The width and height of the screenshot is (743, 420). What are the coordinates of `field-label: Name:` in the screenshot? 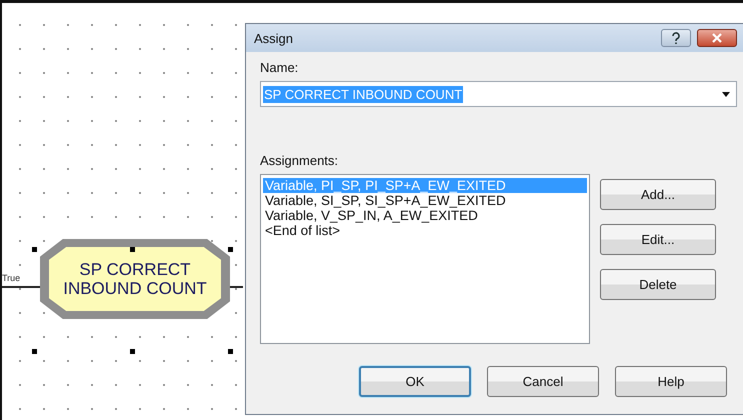 It's located at (280, 67).